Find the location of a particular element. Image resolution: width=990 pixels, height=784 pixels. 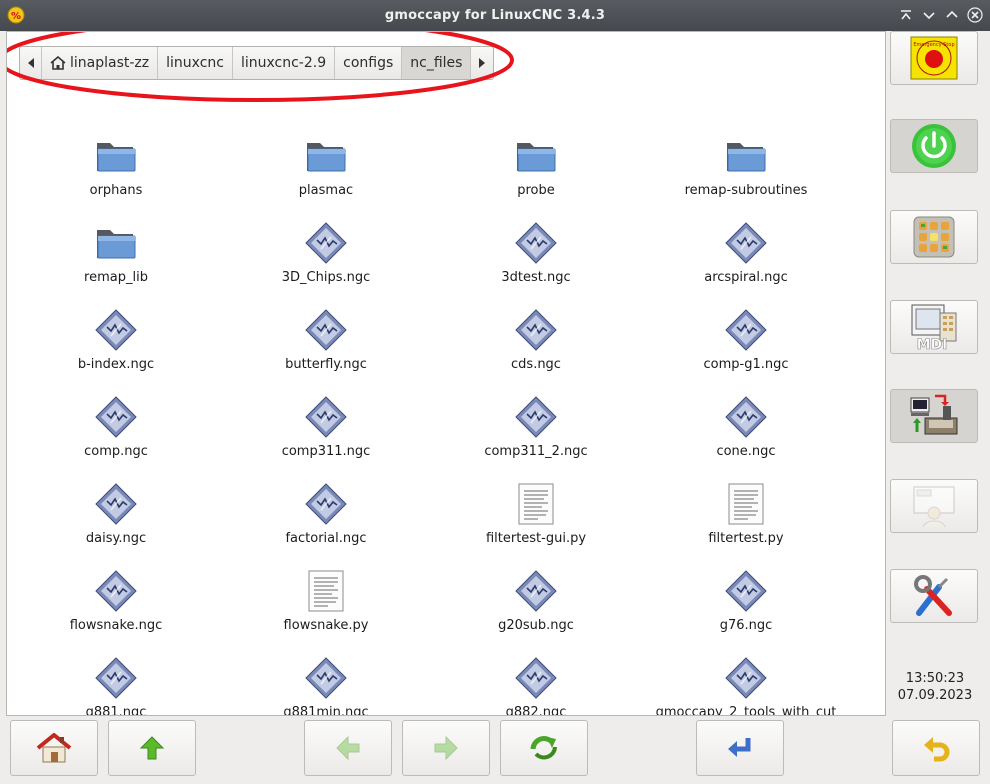

mdi-mode-button: MDI is located at coordinates (934, 327).